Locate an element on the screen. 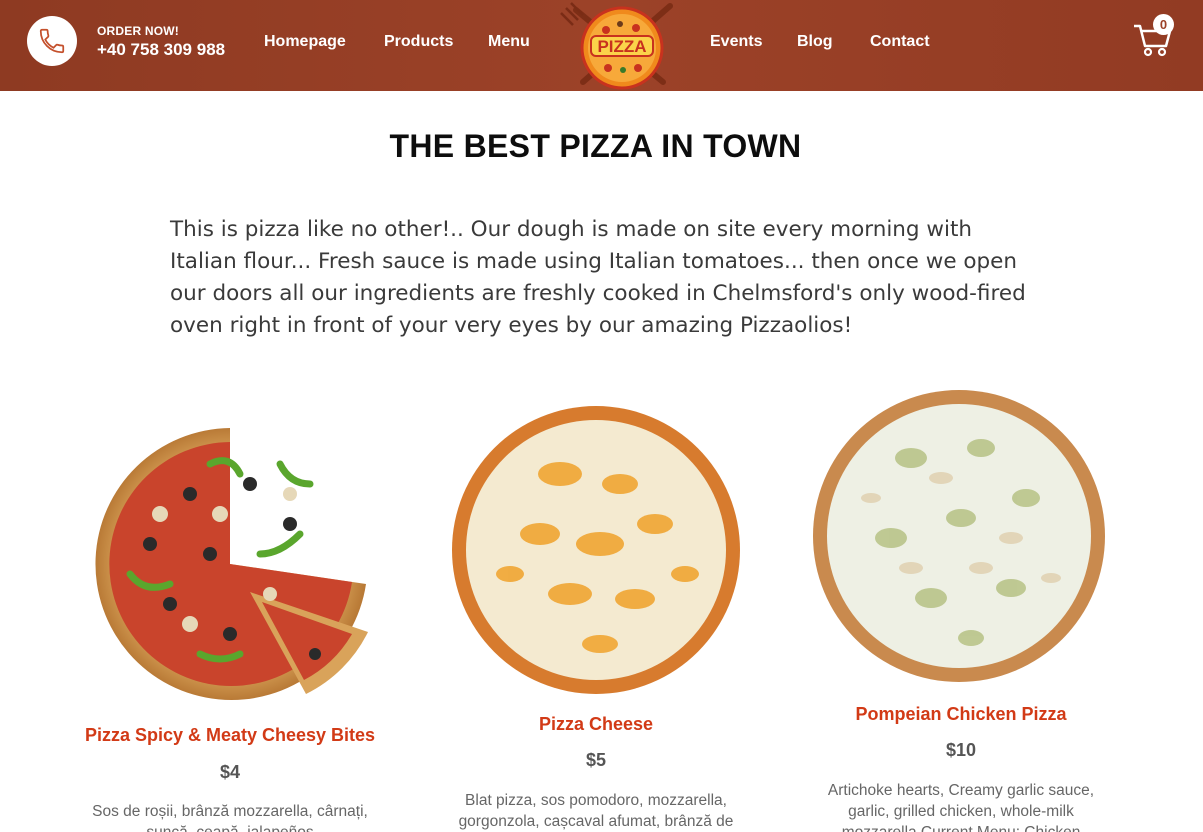  pizza-cheese-image is located at coordinates (596, 550).